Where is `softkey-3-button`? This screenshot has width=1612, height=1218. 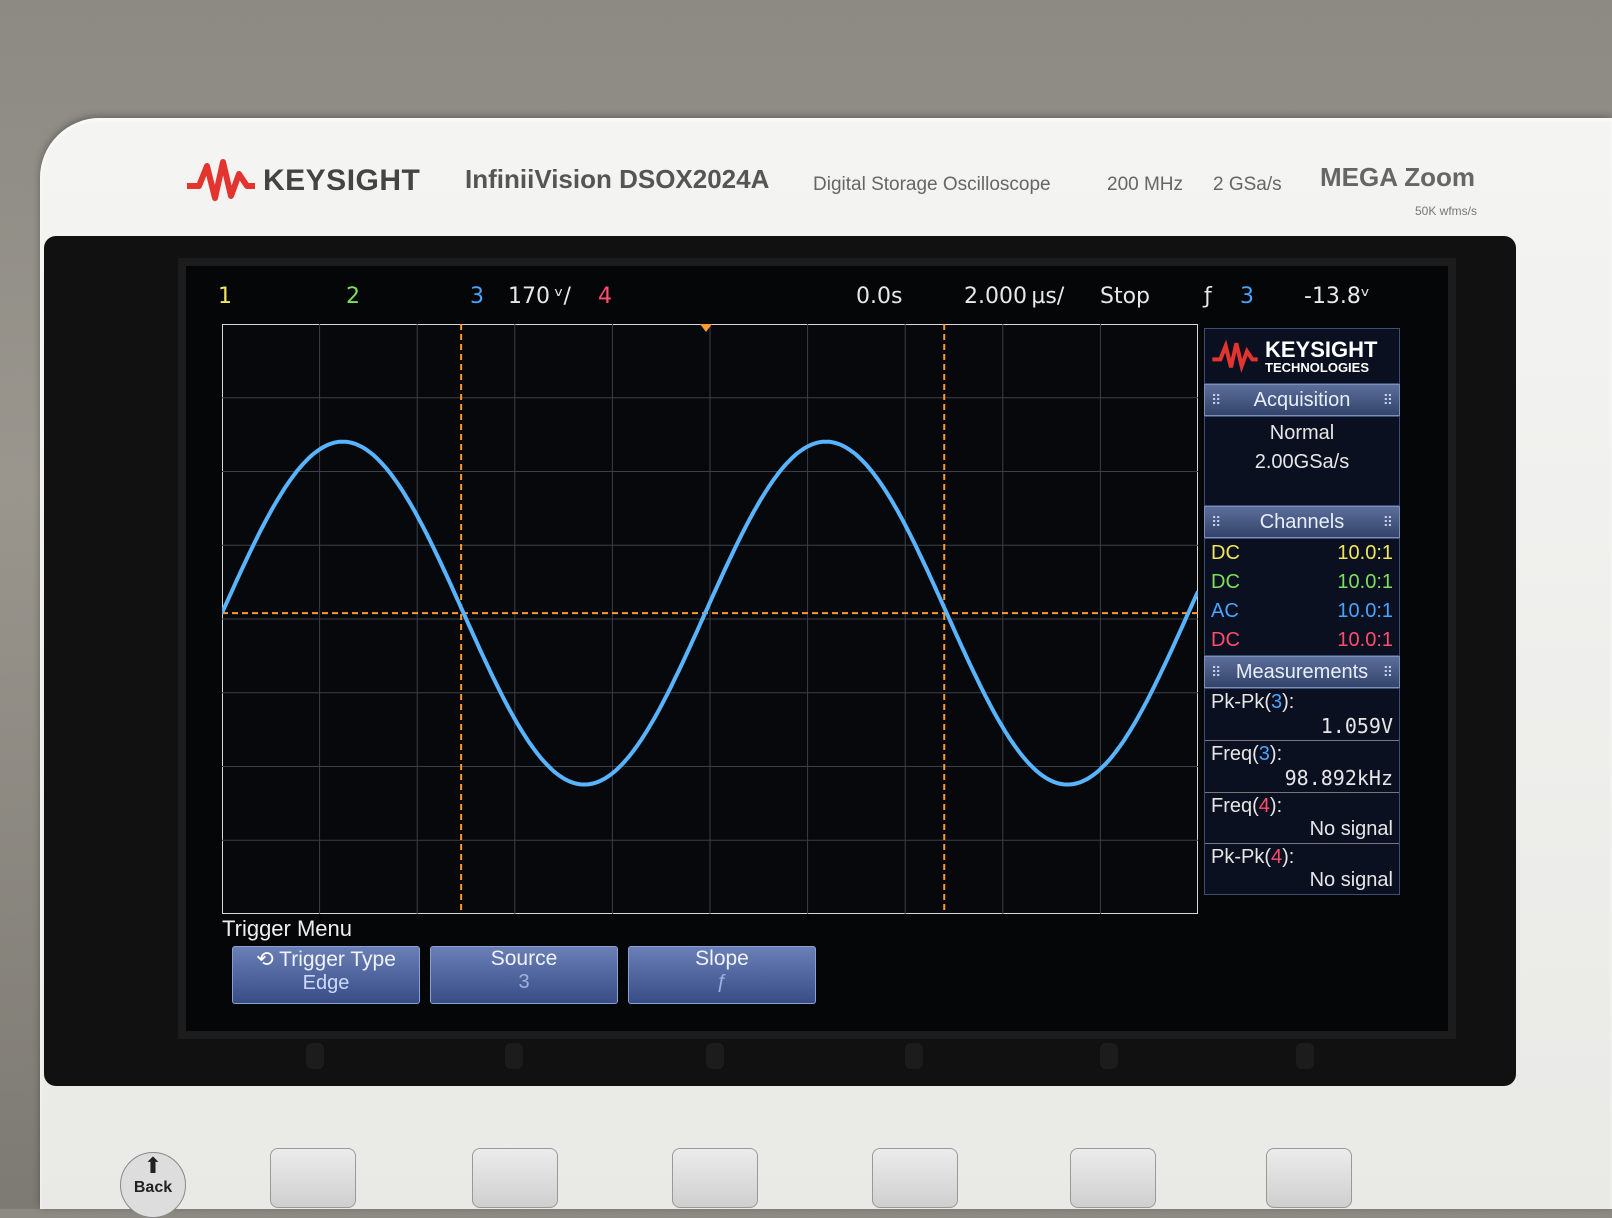
softkey-3-button is located at coordinates (715, 1178).